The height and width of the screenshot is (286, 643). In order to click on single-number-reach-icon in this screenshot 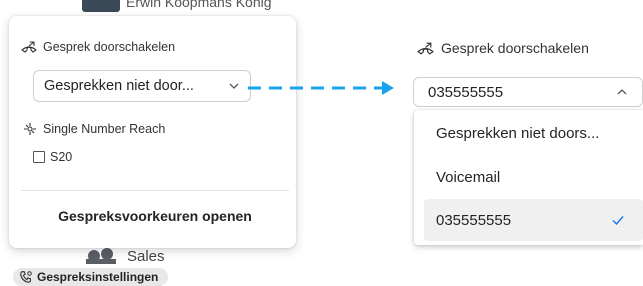, I will do `click(30, 129)`.